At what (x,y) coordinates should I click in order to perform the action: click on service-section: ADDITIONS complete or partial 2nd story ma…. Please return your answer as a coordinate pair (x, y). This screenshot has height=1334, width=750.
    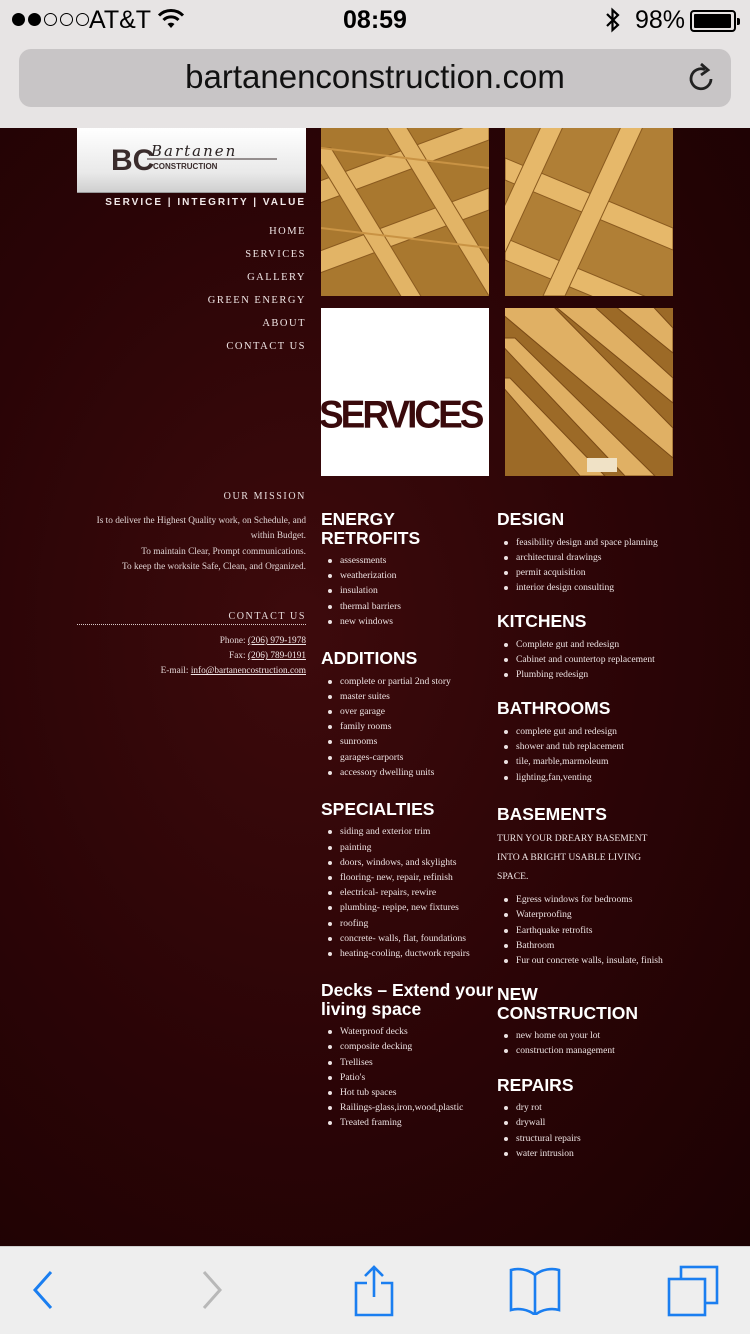
    Looking at the image, I should click on (408, 714).